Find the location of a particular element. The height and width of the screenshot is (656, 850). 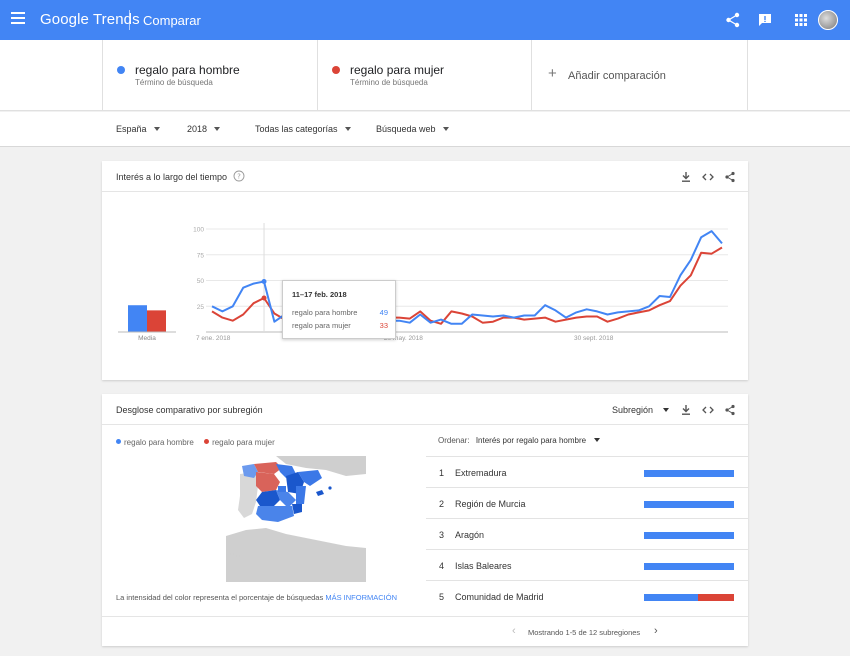

order-control: Ordenar: Interés por regalo para hombre is located at coordinates (519, 440).